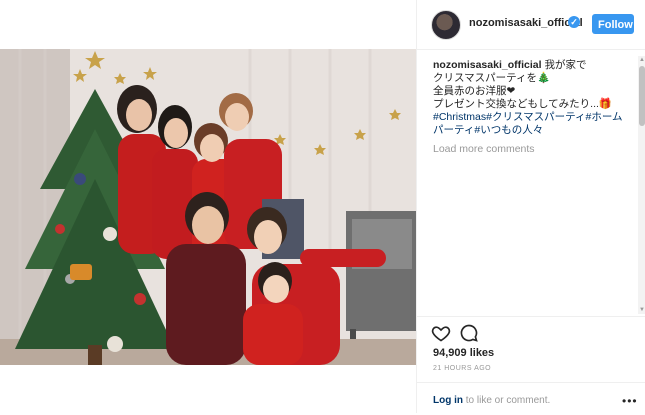 This screenshot has height=415, width=645. Describe the element at coordinates (487, 65) in the screenshot. I see `caption-username: nozomisasaki_official` at that location.